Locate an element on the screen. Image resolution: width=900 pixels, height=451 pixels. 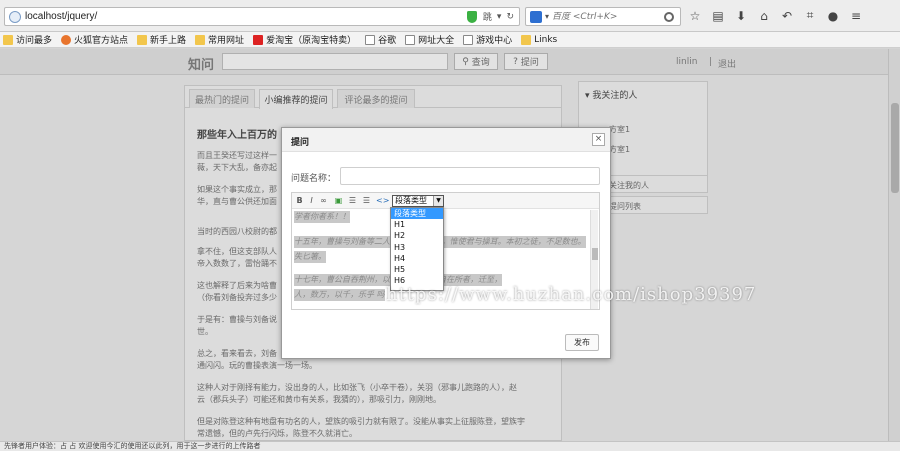
home-icon: ⌂ is located at coordinates (764, 15).